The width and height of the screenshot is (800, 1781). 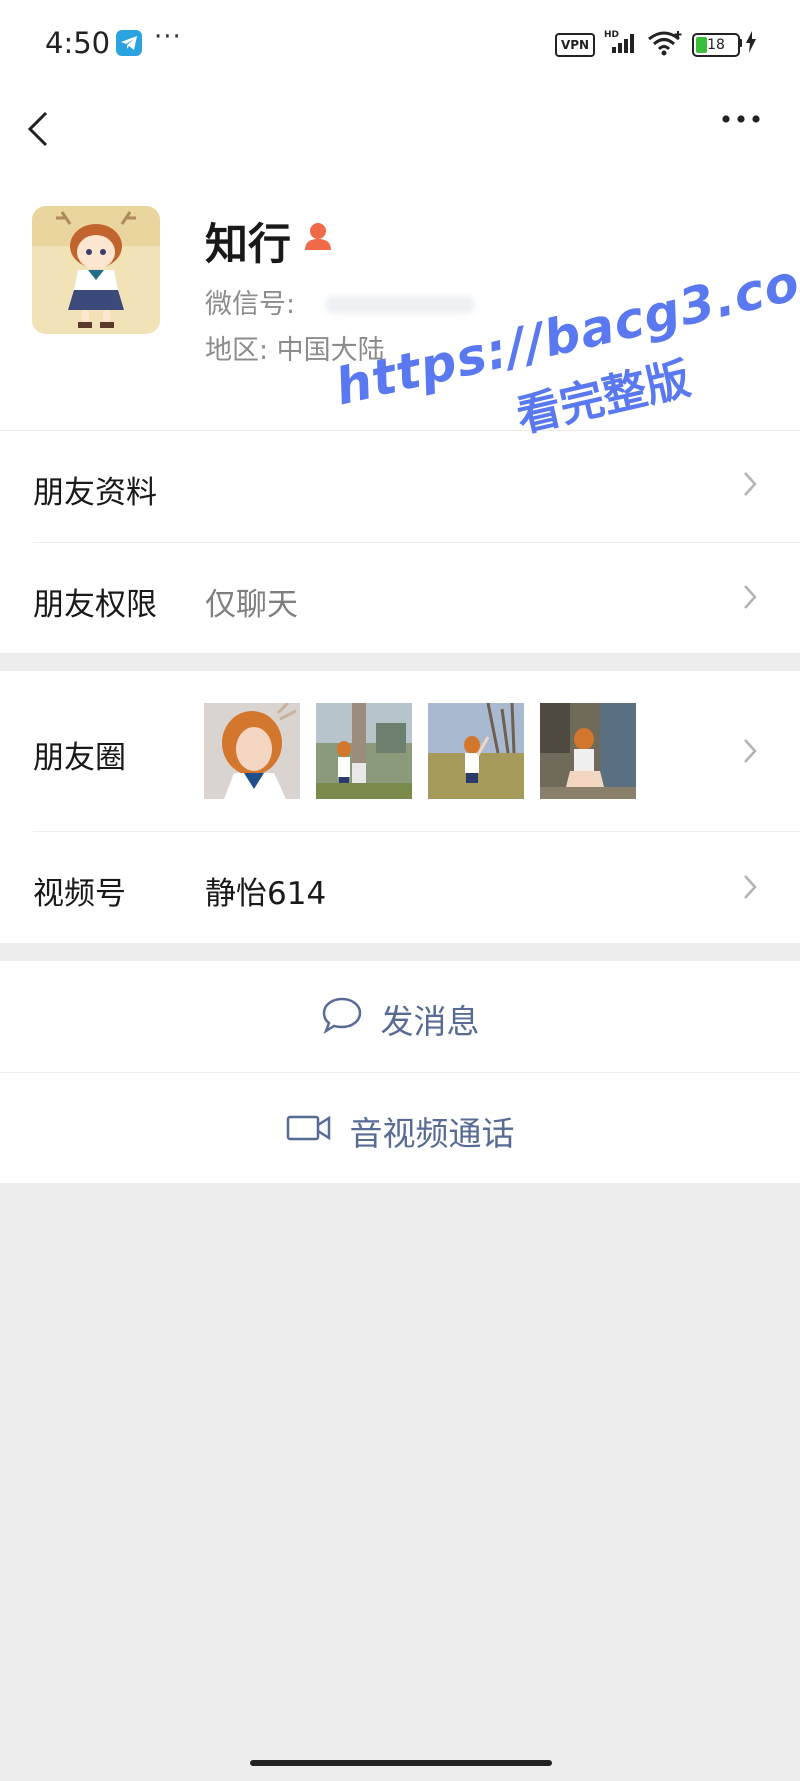 What do you see at coordinates (575, 45) in the screenshot?
I see `vpn-icon: VPN` at bounding box center [575, 45].